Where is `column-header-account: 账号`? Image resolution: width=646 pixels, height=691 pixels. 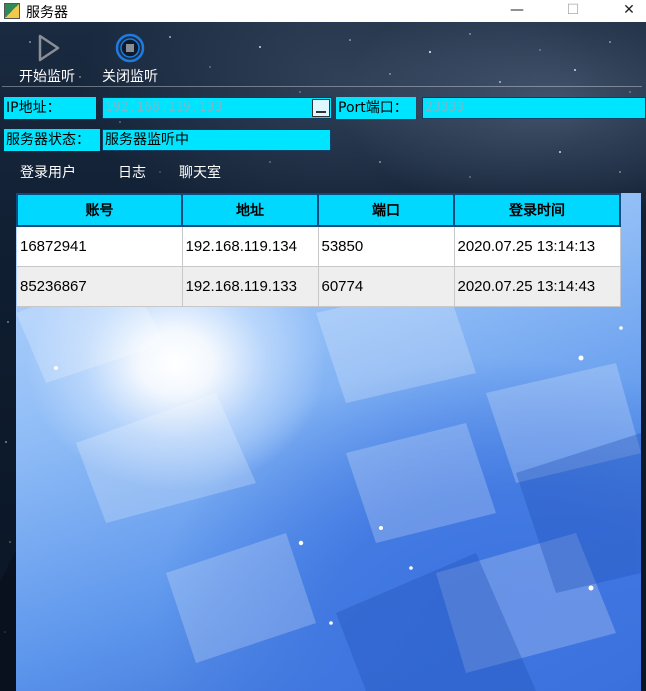 column-header-account: 账号 is located at coordinates (99, 210).